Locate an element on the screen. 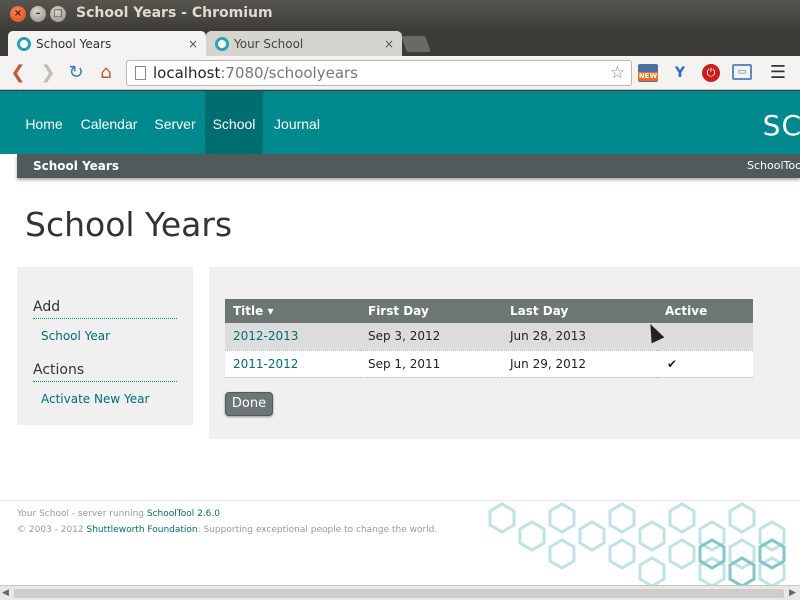 This screenshot has width=800, height=600. url-path: :7080/schoolyears is located at coordinates (289, 73).